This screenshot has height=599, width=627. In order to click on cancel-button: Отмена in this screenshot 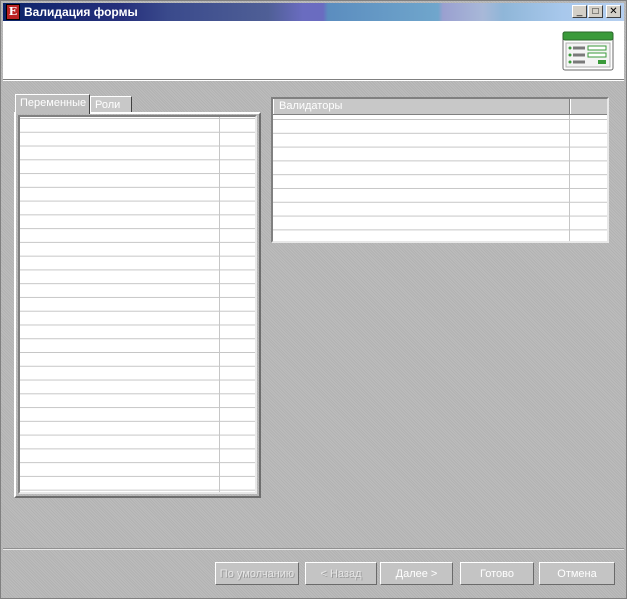, I will do `click(577, 573)`.